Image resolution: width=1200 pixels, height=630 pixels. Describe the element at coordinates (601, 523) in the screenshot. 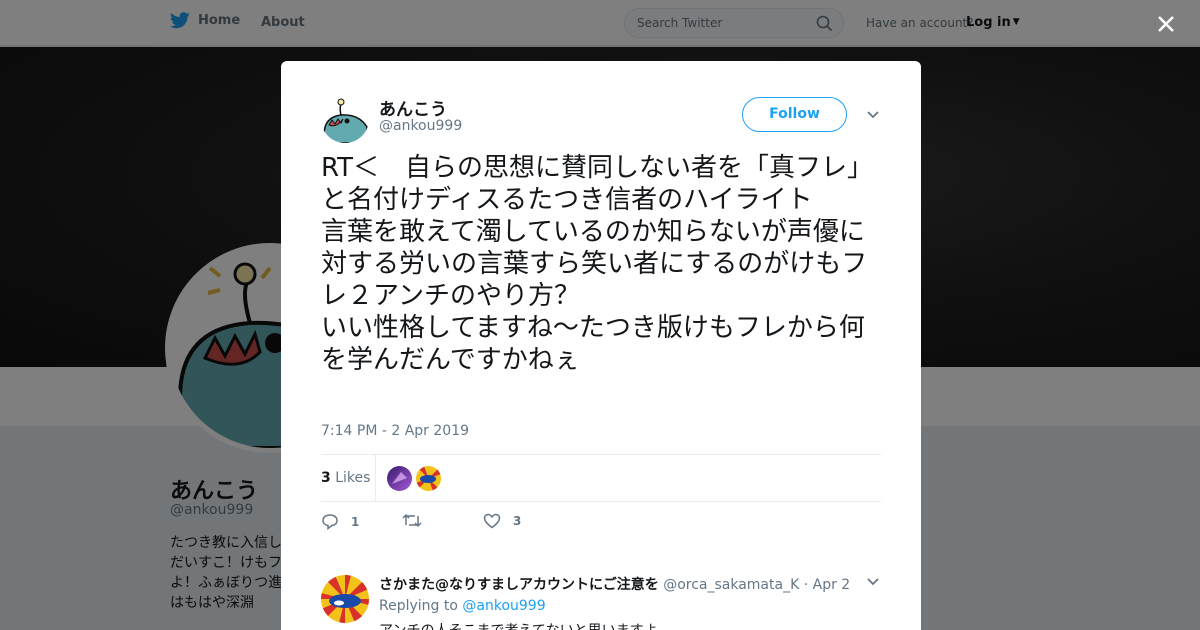

I see `tweet-actions: 1 3` at that location.